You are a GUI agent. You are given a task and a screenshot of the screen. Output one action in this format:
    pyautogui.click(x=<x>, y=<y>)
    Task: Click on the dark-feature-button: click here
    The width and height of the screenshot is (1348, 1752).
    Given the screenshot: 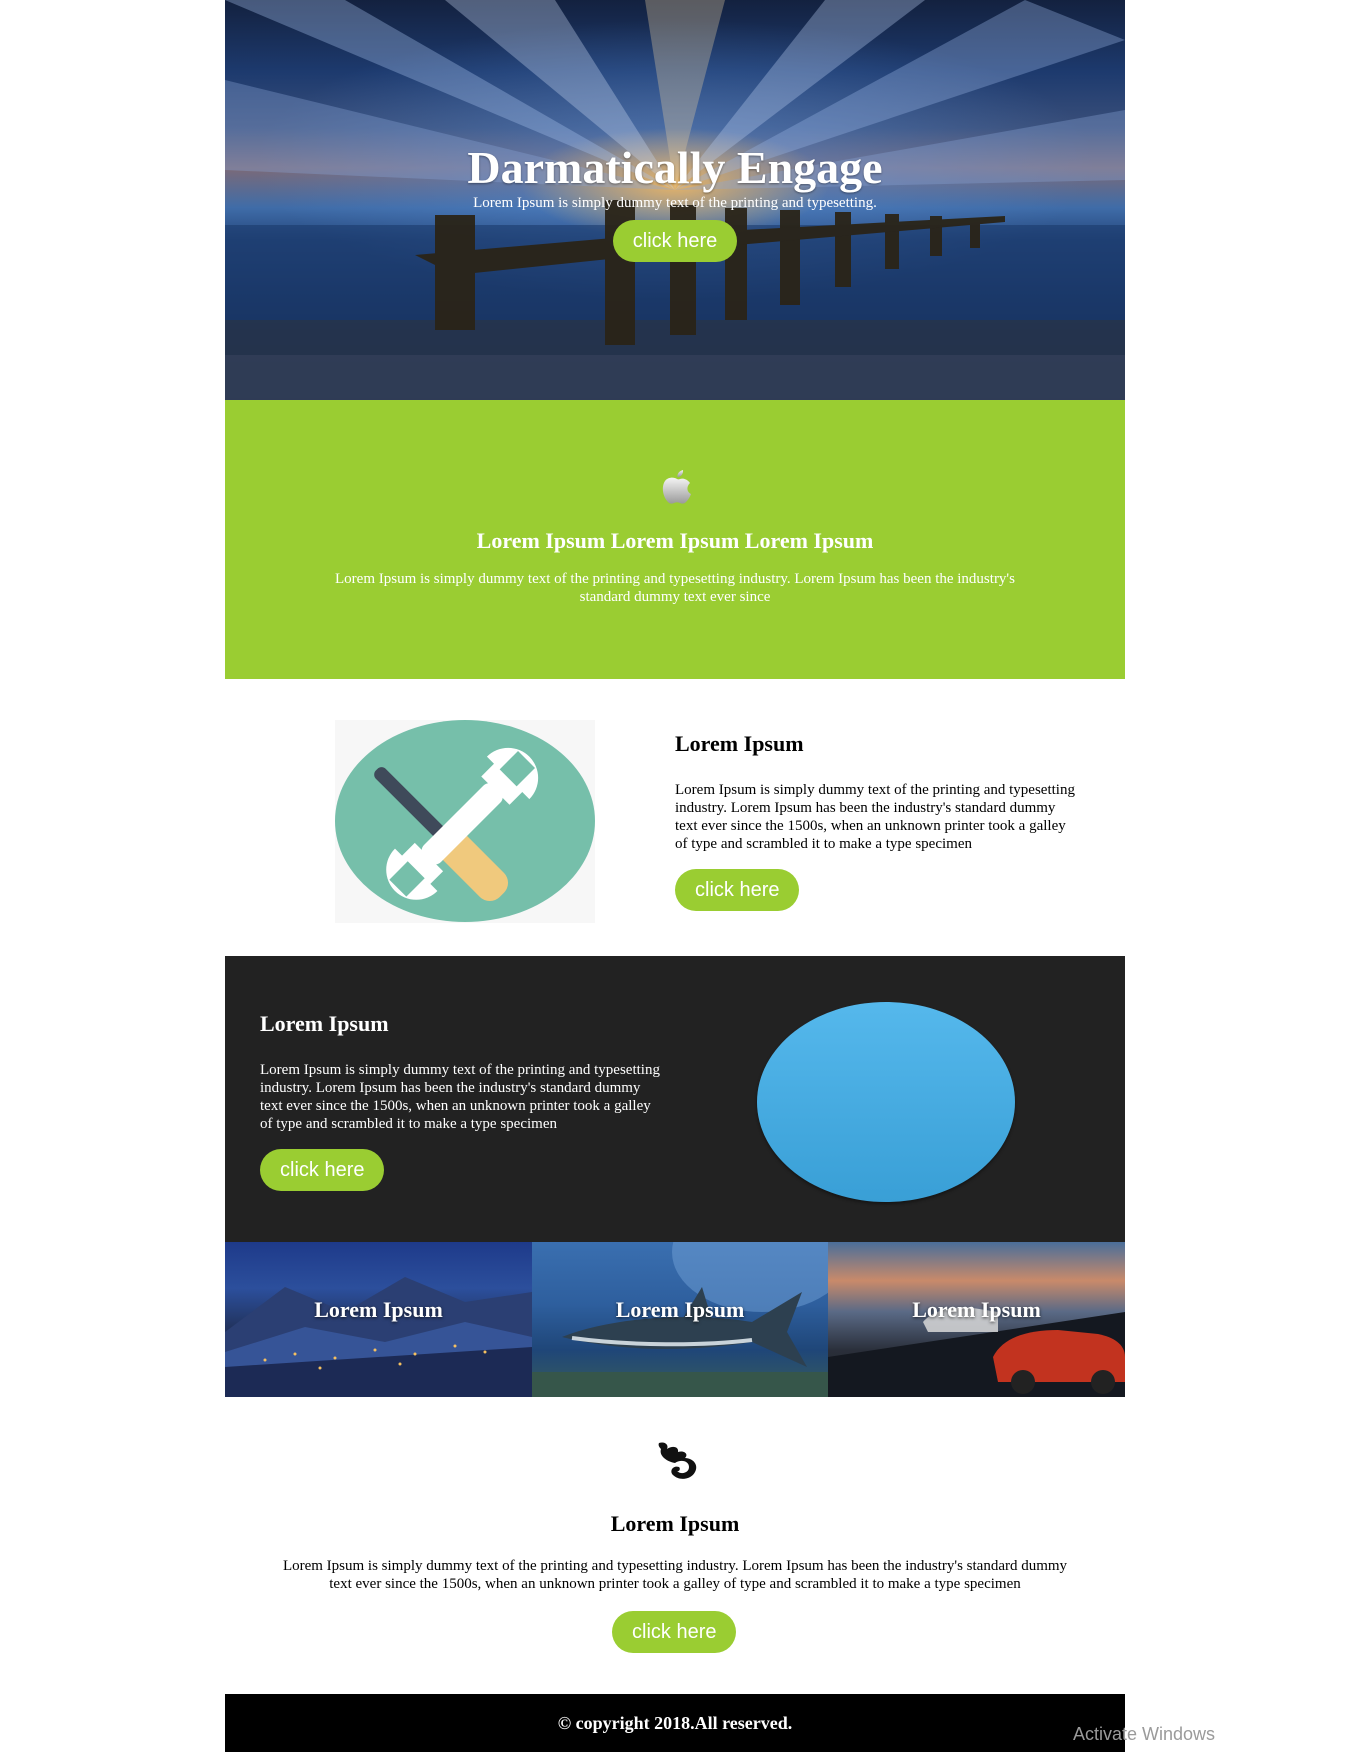 What is the action you would take?
    pyautogui.click(x=322, y=1170)
    